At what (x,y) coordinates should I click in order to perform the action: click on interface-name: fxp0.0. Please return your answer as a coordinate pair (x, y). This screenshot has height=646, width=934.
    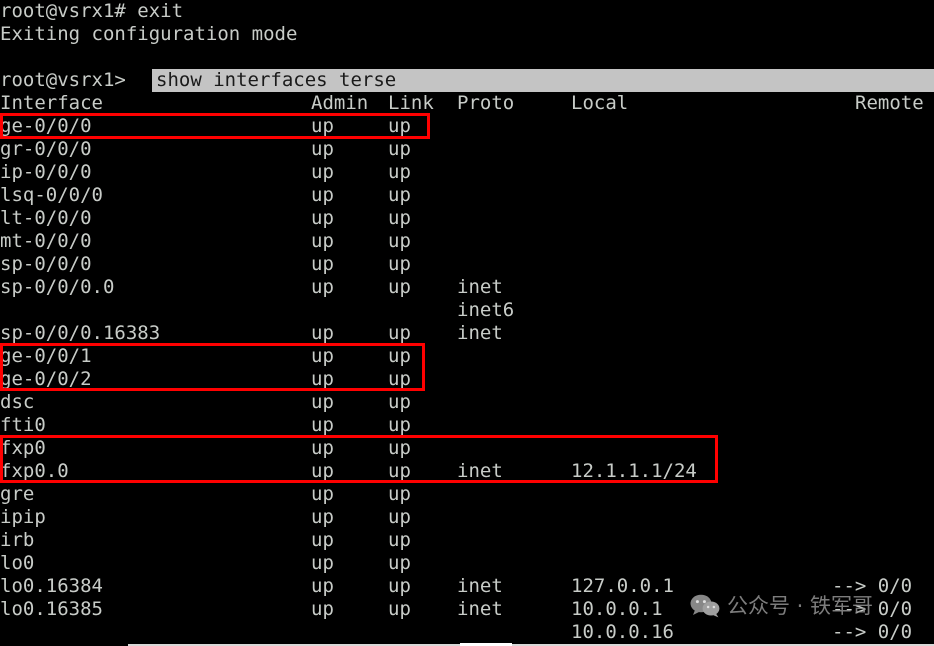
    Looking at the image, I should click on (34, 471).